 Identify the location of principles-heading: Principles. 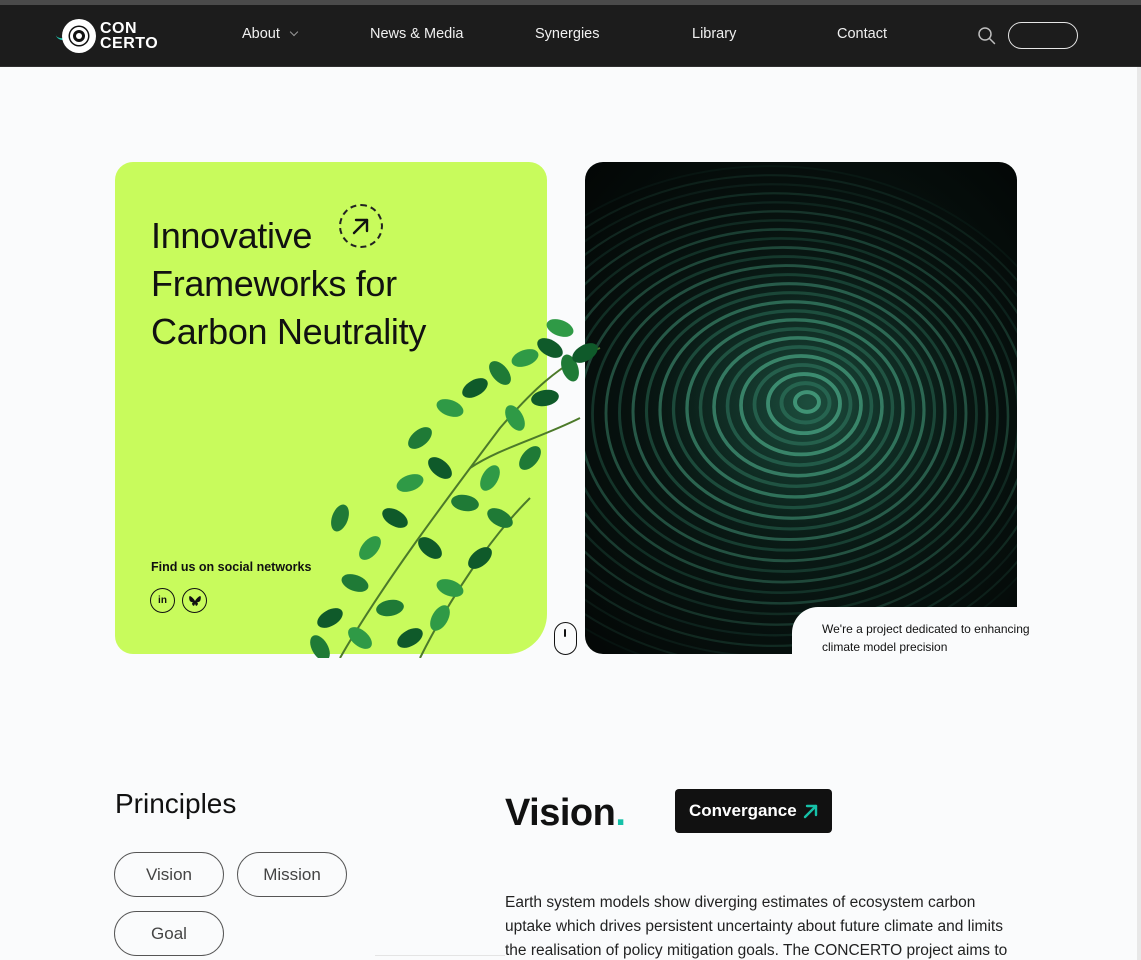
(176, 803).